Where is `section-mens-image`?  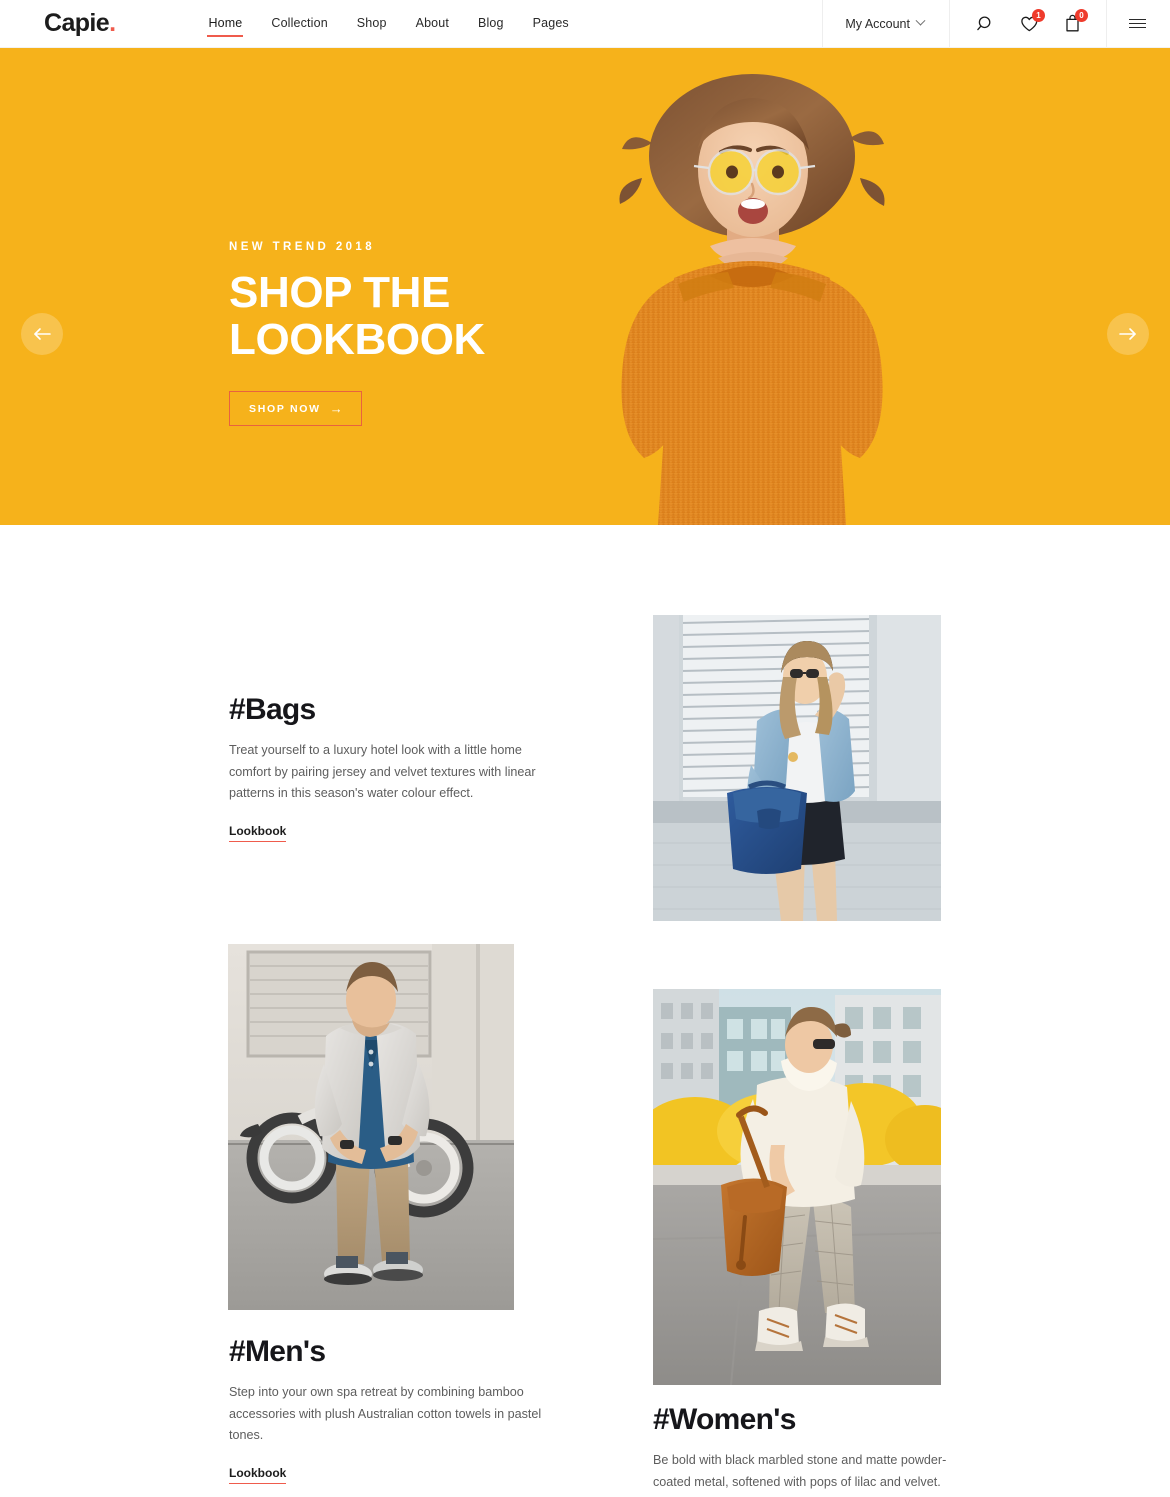
section-mens-image is located at coordinates (371, 1127).